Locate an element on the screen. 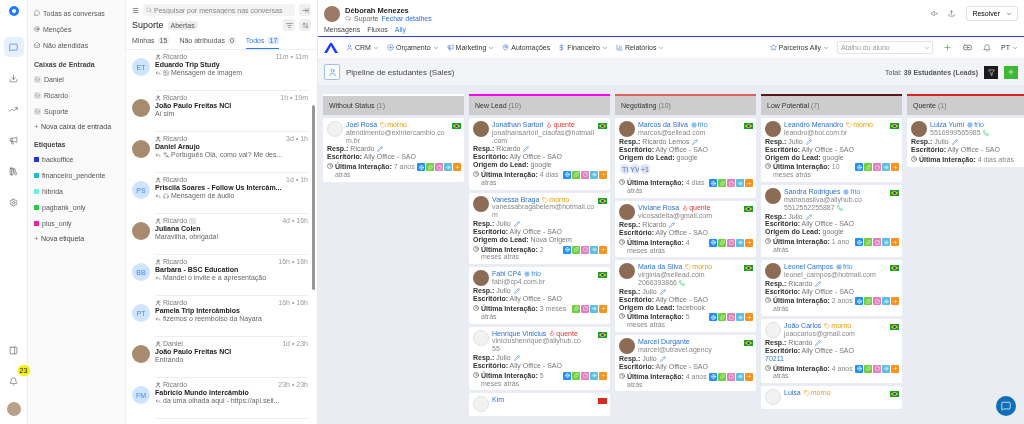 This screenshot has height=424, width=1024. export-button is located at coordinates (951, 13).